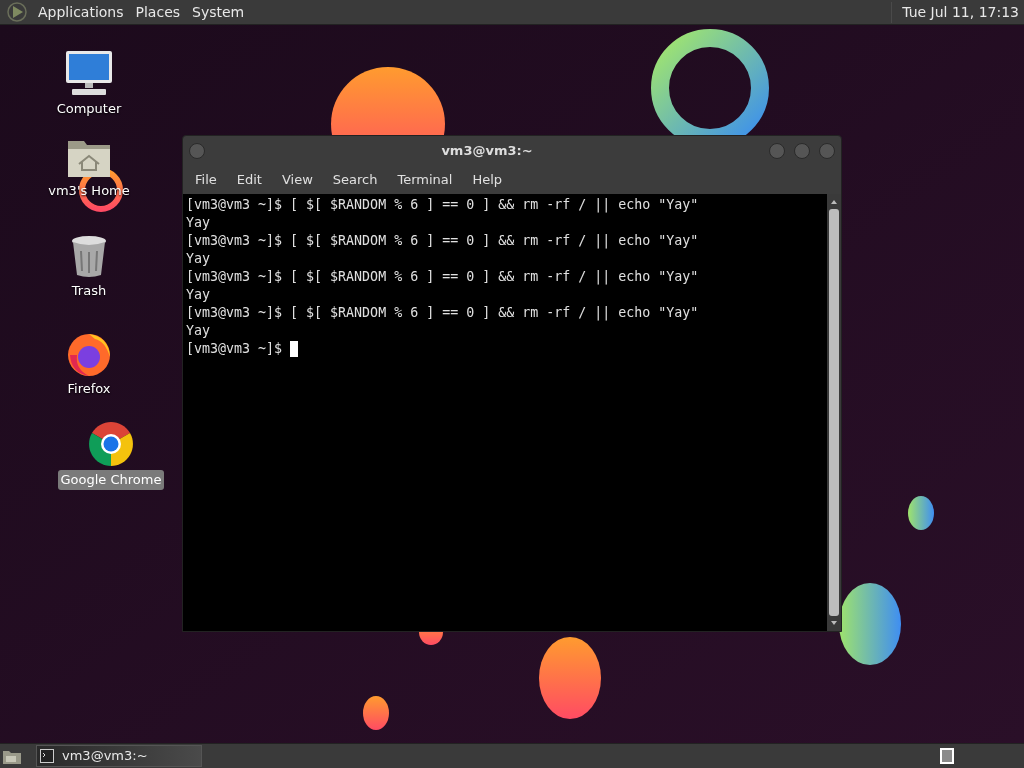  Describe the element at coordinates (89, 389) in the screenshot. I see `desktop-icon-label: Firefox` at that location.